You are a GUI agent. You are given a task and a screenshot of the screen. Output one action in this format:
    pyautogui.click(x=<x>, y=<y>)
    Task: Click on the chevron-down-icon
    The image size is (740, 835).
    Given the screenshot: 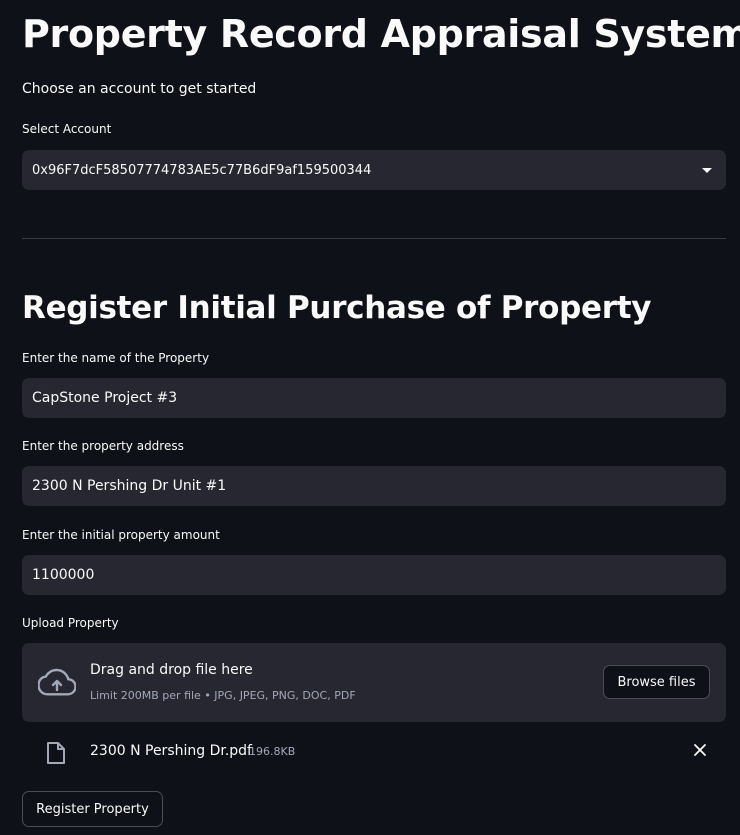 What is the action you would take?
    pyautogui.click(x=707, y=170)
    